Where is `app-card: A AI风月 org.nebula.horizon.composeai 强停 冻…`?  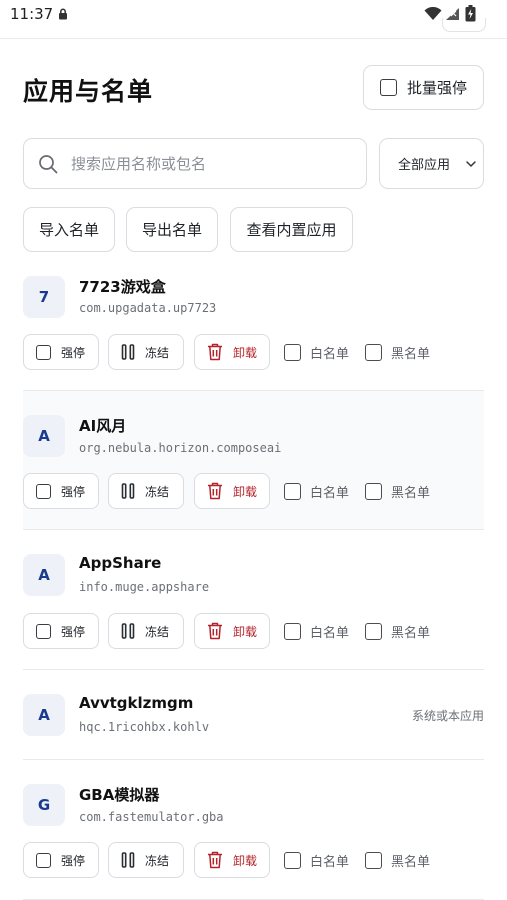 app-card: A AI风月 org.nebula.horizon.composeai 强停 冻… is located at coordinates (253, 460).